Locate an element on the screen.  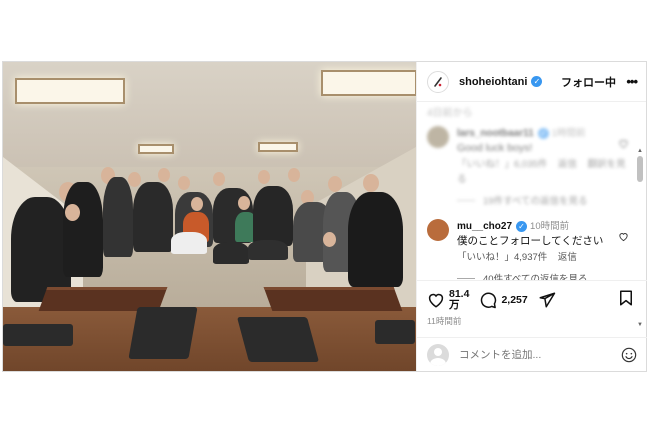
post-header: shoheiohtani ✓ フォロー中 ••• is located at coordinates (531, 82).